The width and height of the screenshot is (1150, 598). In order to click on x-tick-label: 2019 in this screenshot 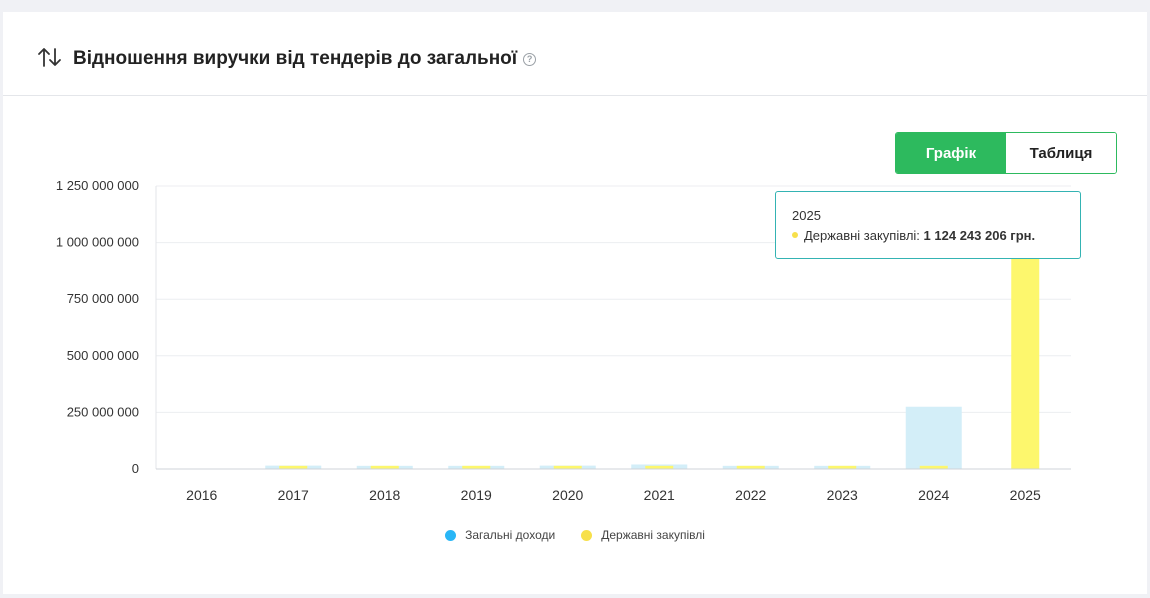, I will do `click(476, 495)`.